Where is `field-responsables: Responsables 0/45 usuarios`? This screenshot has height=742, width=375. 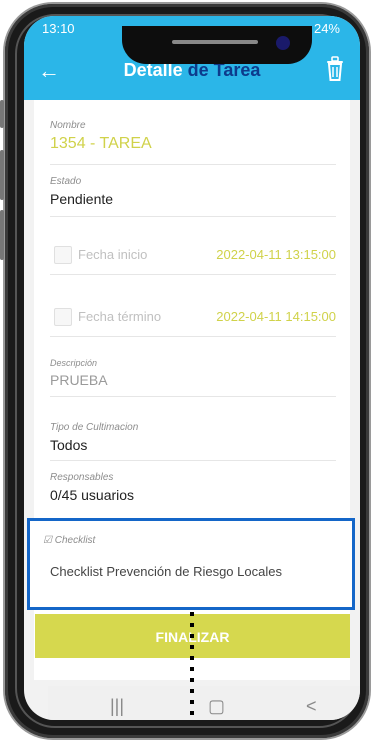
field-responsables: Responsables 0/45 usuarios is located at coordinates (193, 491).